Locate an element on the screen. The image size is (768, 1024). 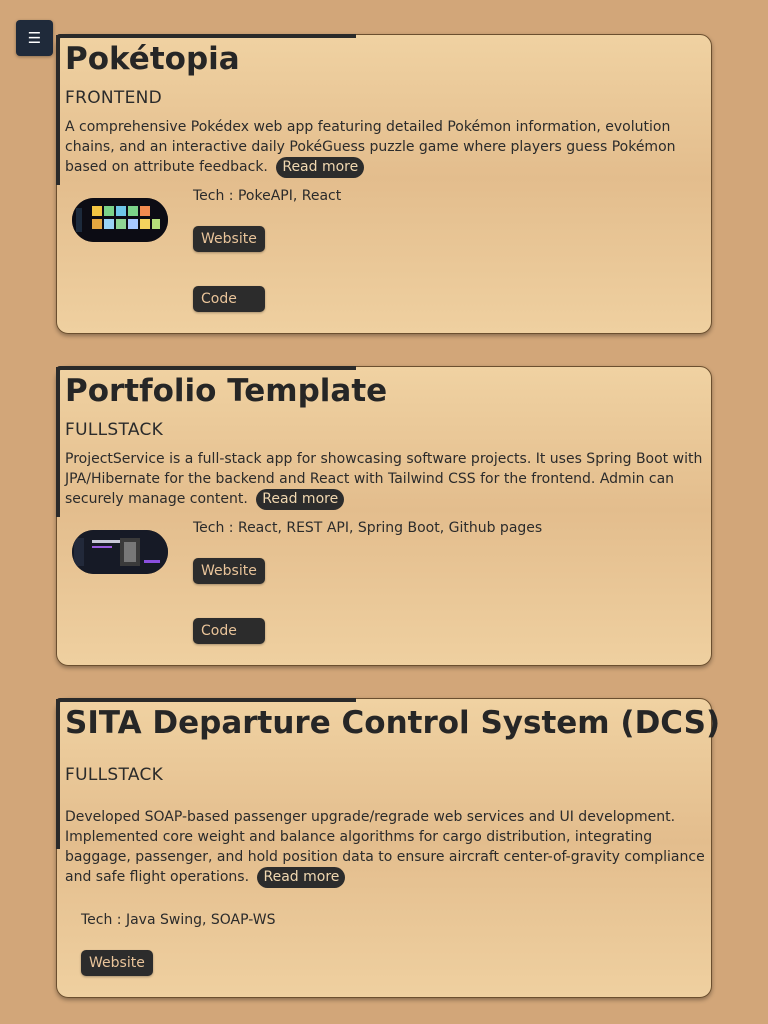
project-category: FRONTEND is located at coordinates (114, 98).